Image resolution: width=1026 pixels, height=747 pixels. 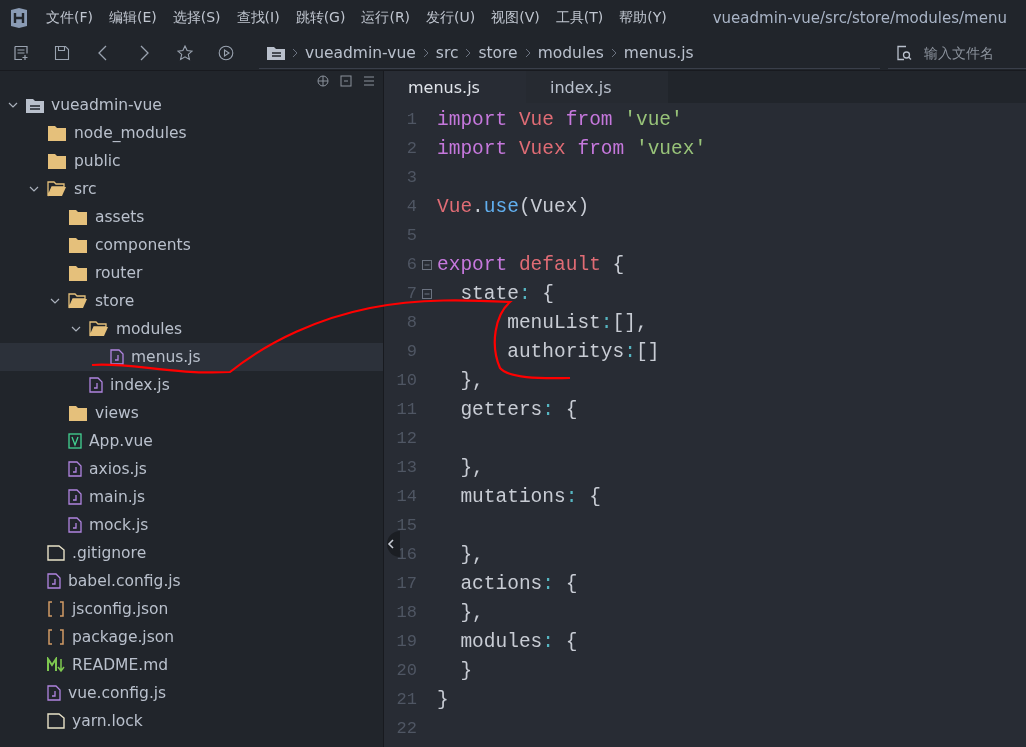 I want to click on menu-item: 编辑(E), so click(x=133, y=18).